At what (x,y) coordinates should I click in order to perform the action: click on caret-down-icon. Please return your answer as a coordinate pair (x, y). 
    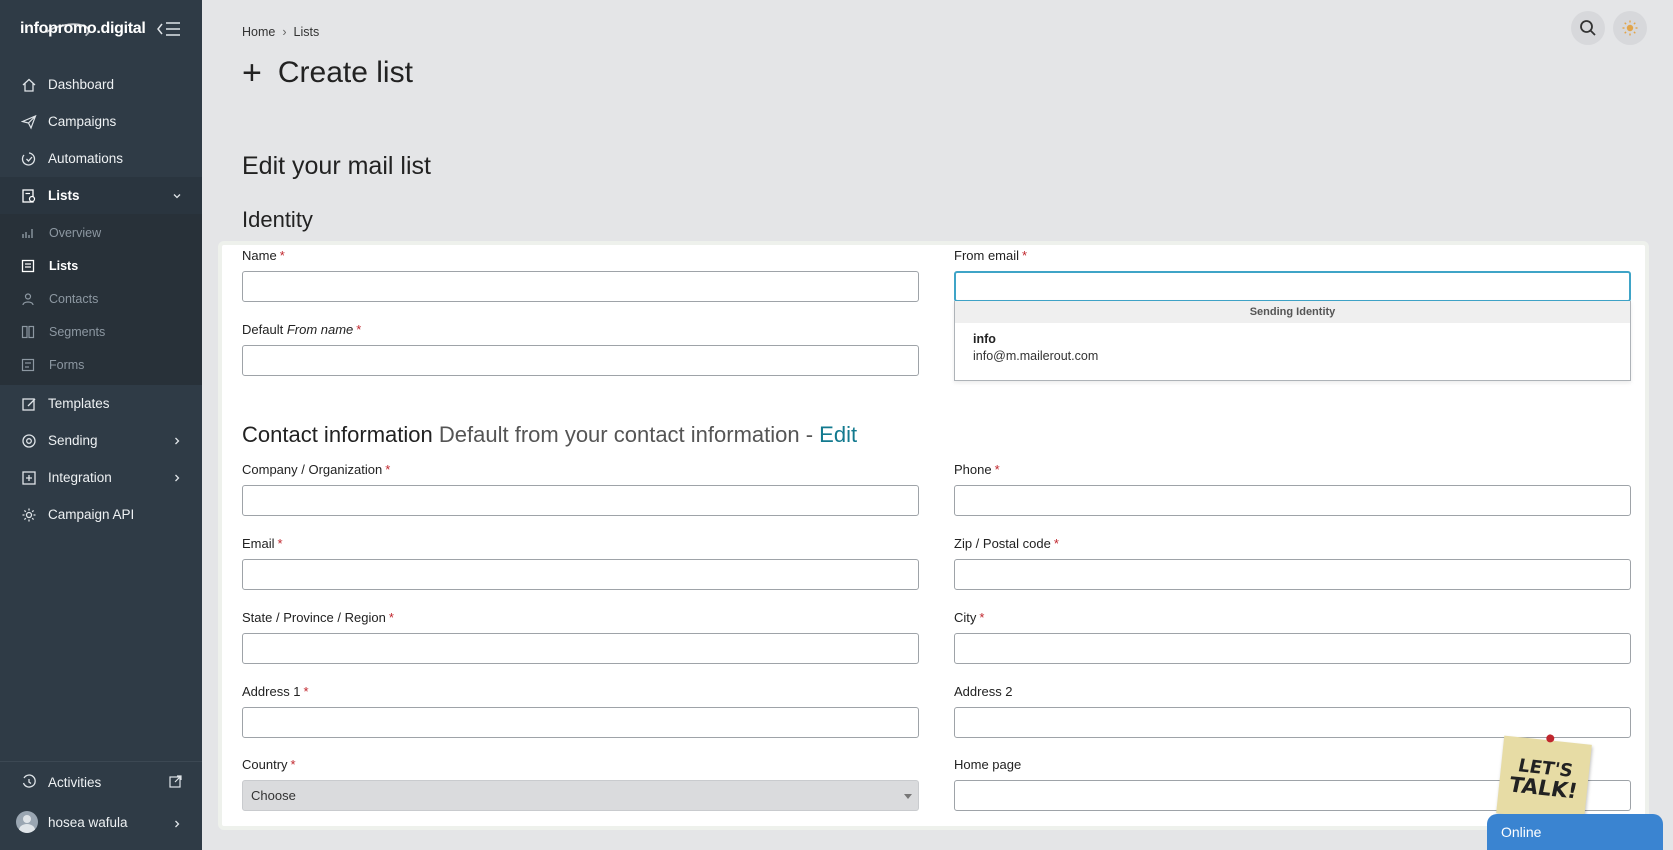
    Looking at the image, I should click on (908, 796).